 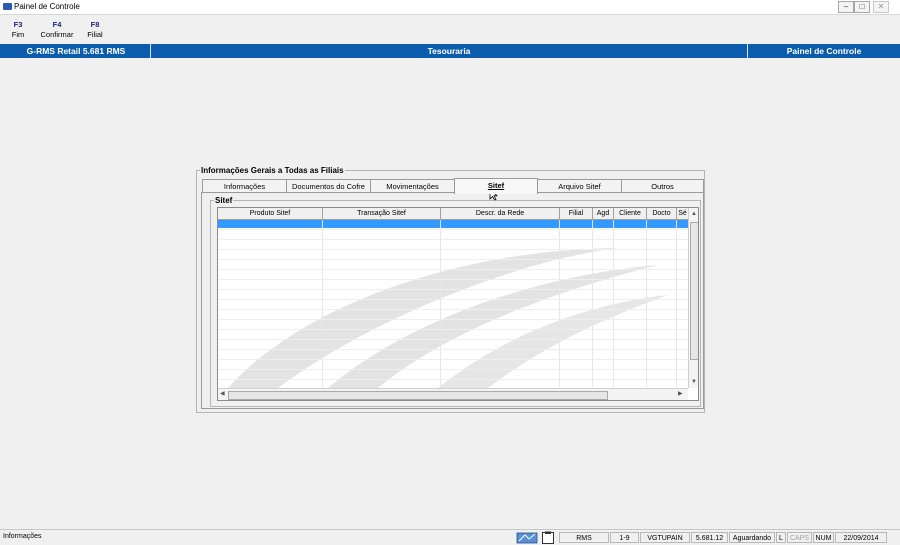 I want to click on screen-name: Painel de Controle, so click(x=824, y=51).